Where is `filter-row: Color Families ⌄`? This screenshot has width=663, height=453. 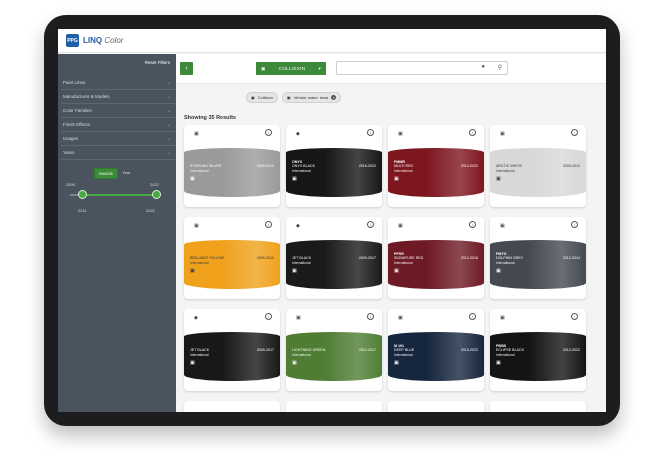
filter-row: Color Families ⌄ is located at coordinates (118, 111).